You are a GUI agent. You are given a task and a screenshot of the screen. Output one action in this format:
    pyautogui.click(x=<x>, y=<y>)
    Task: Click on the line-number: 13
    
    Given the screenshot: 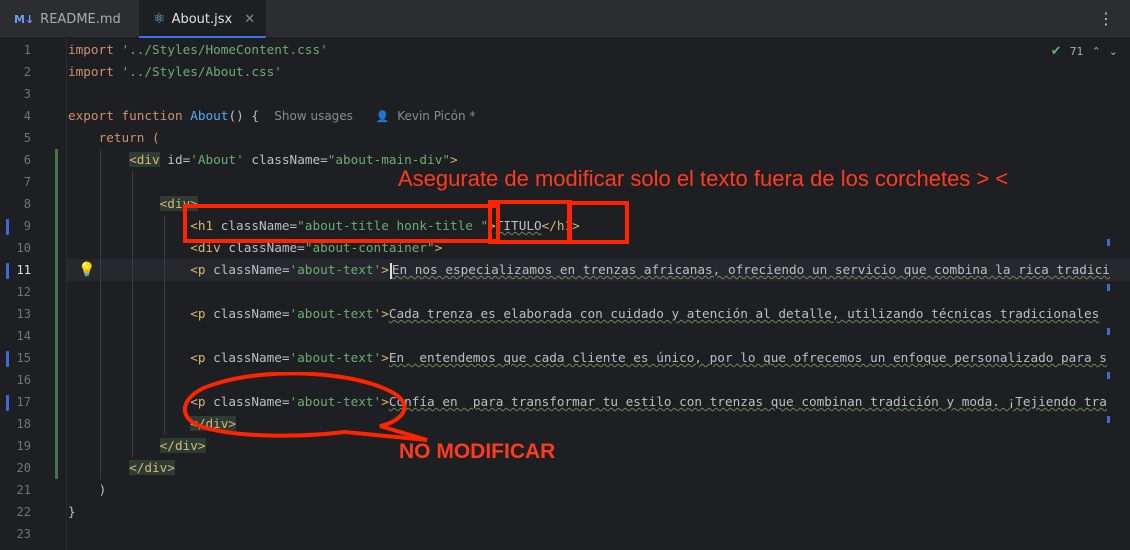 What is the action you would take?
    pyautogui.click(x=23, y=314)
    